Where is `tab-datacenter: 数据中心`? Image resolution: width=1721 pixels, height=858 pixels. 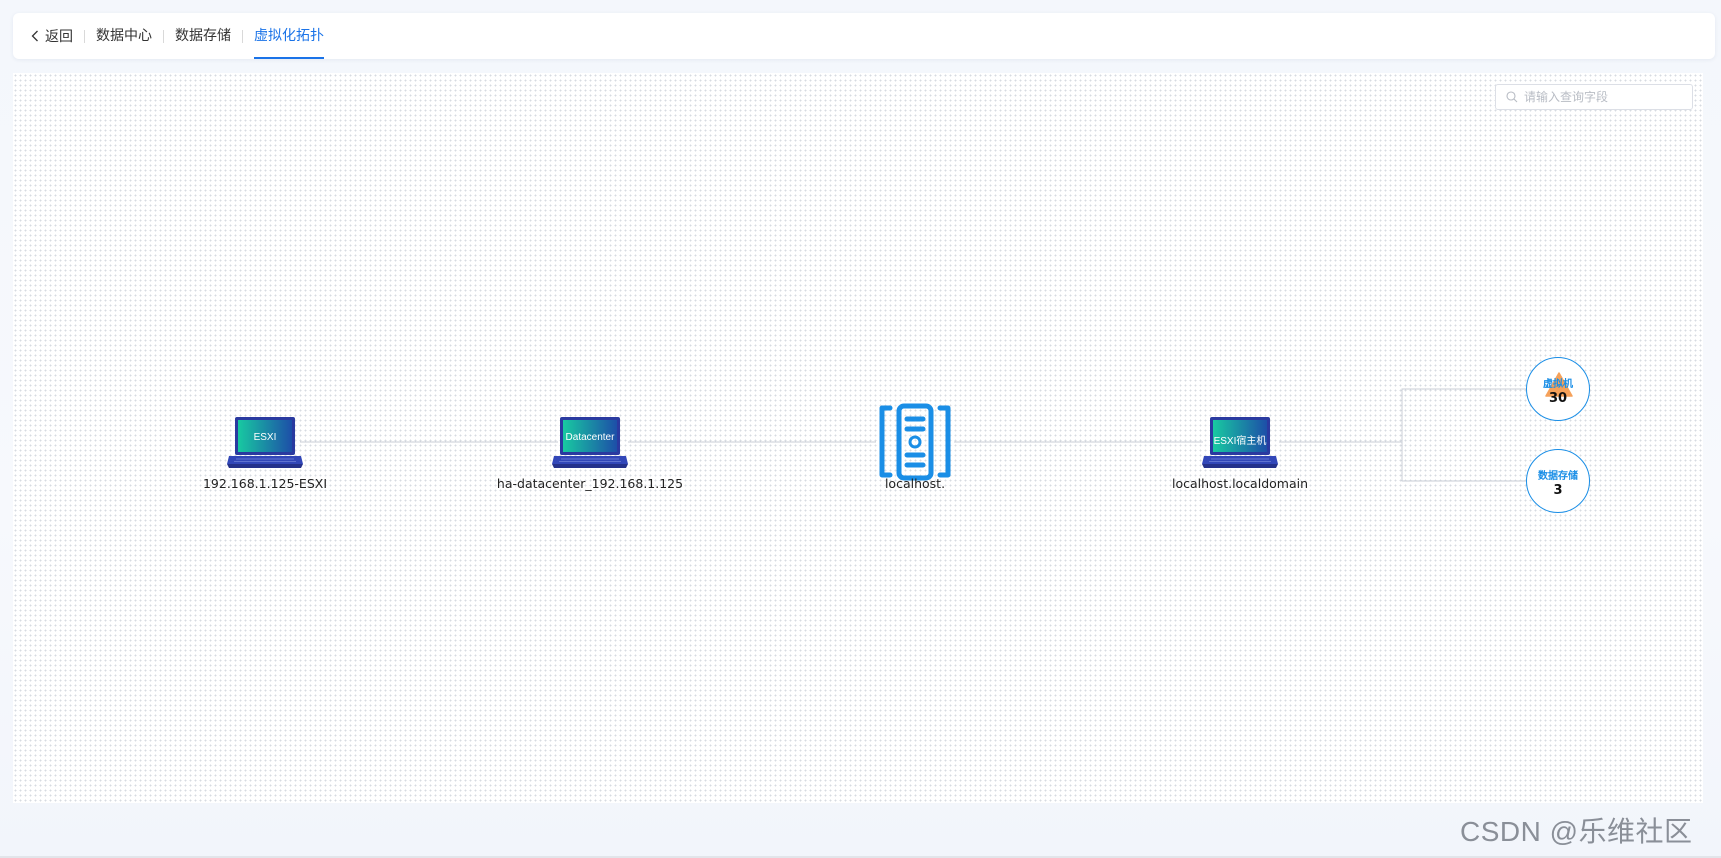 tab-datacenter: 数据中心 is located at coordinates (124, 36).